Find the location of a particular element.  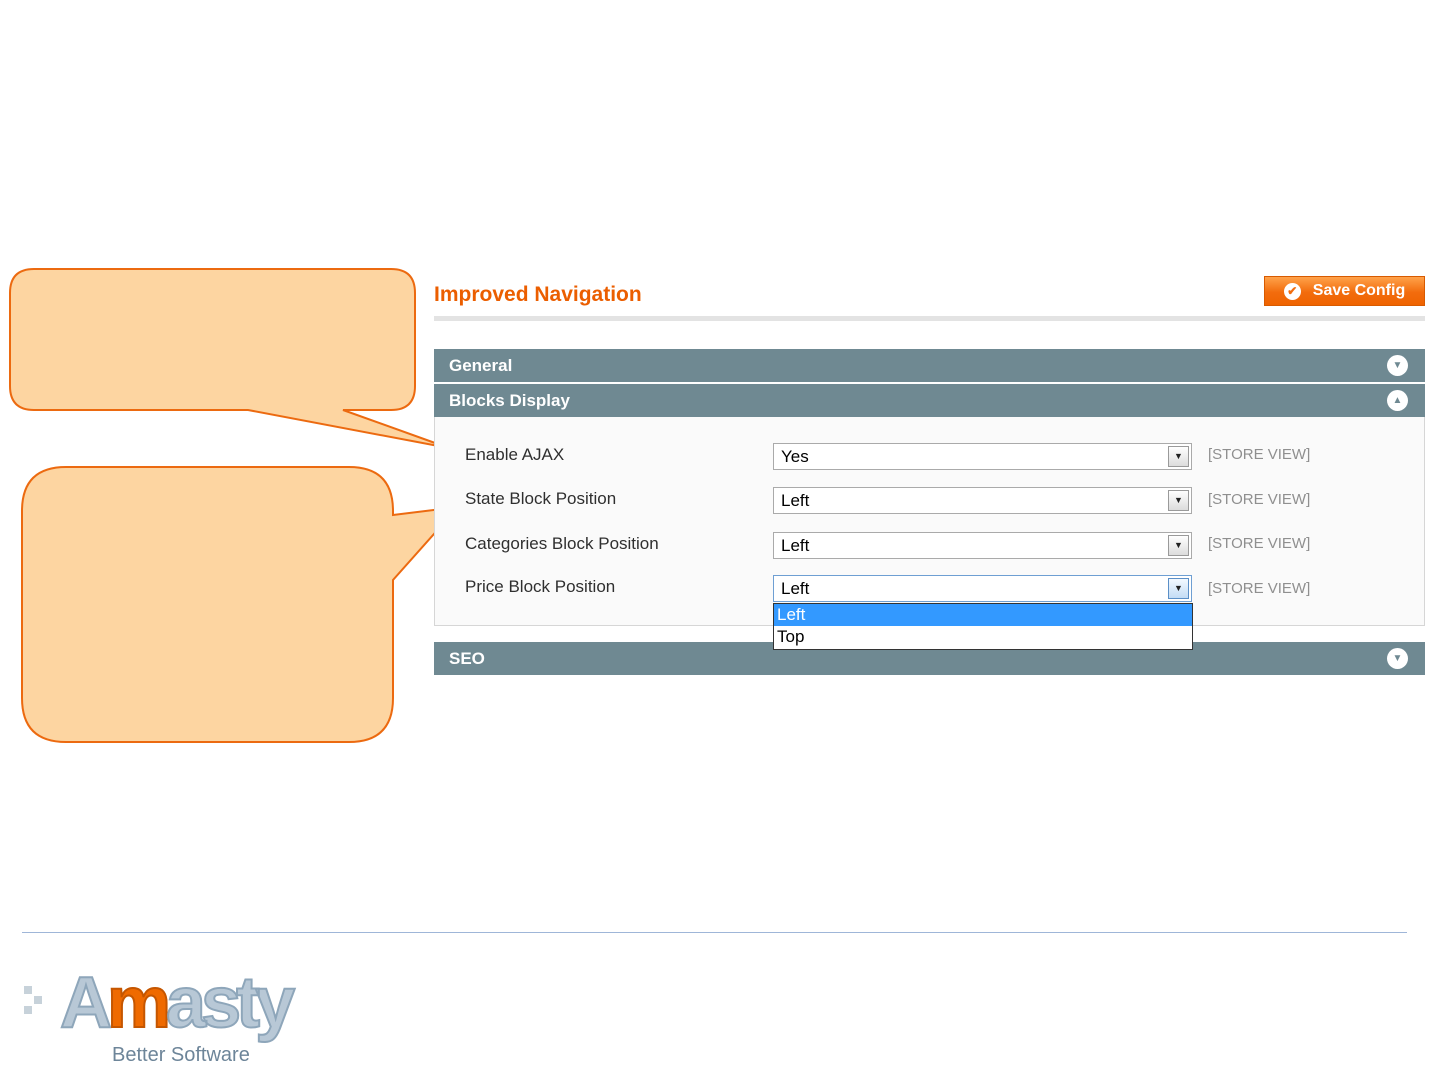

check-circle-icon: ✔ is located at coordinates (1292, 291).